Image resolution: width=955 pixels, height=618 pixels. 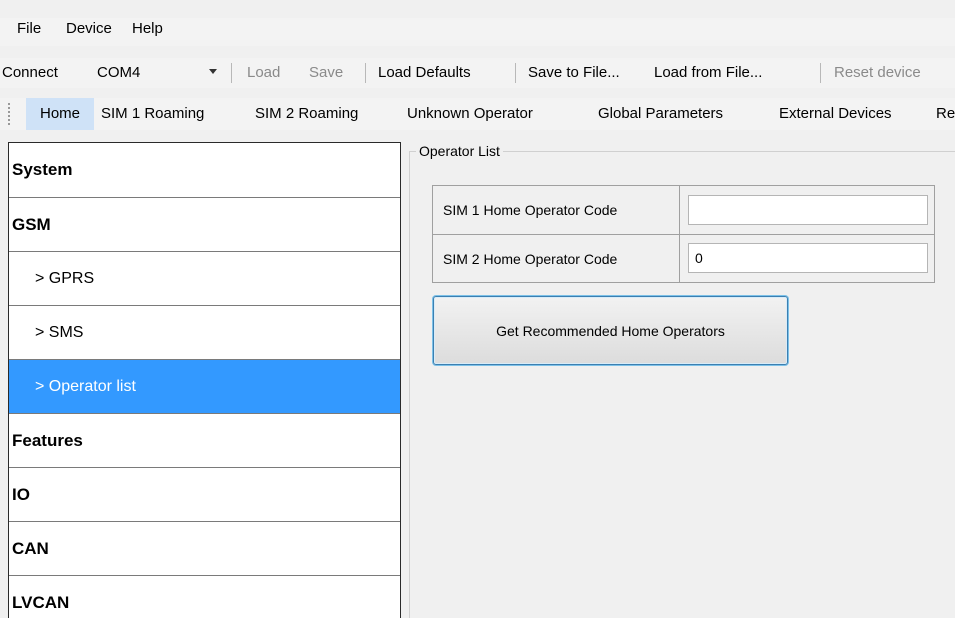 What do you see at coordinates (21, 494) in the screenshot?
I see `nav-item-label: IO` at bounding box center [21, 494].